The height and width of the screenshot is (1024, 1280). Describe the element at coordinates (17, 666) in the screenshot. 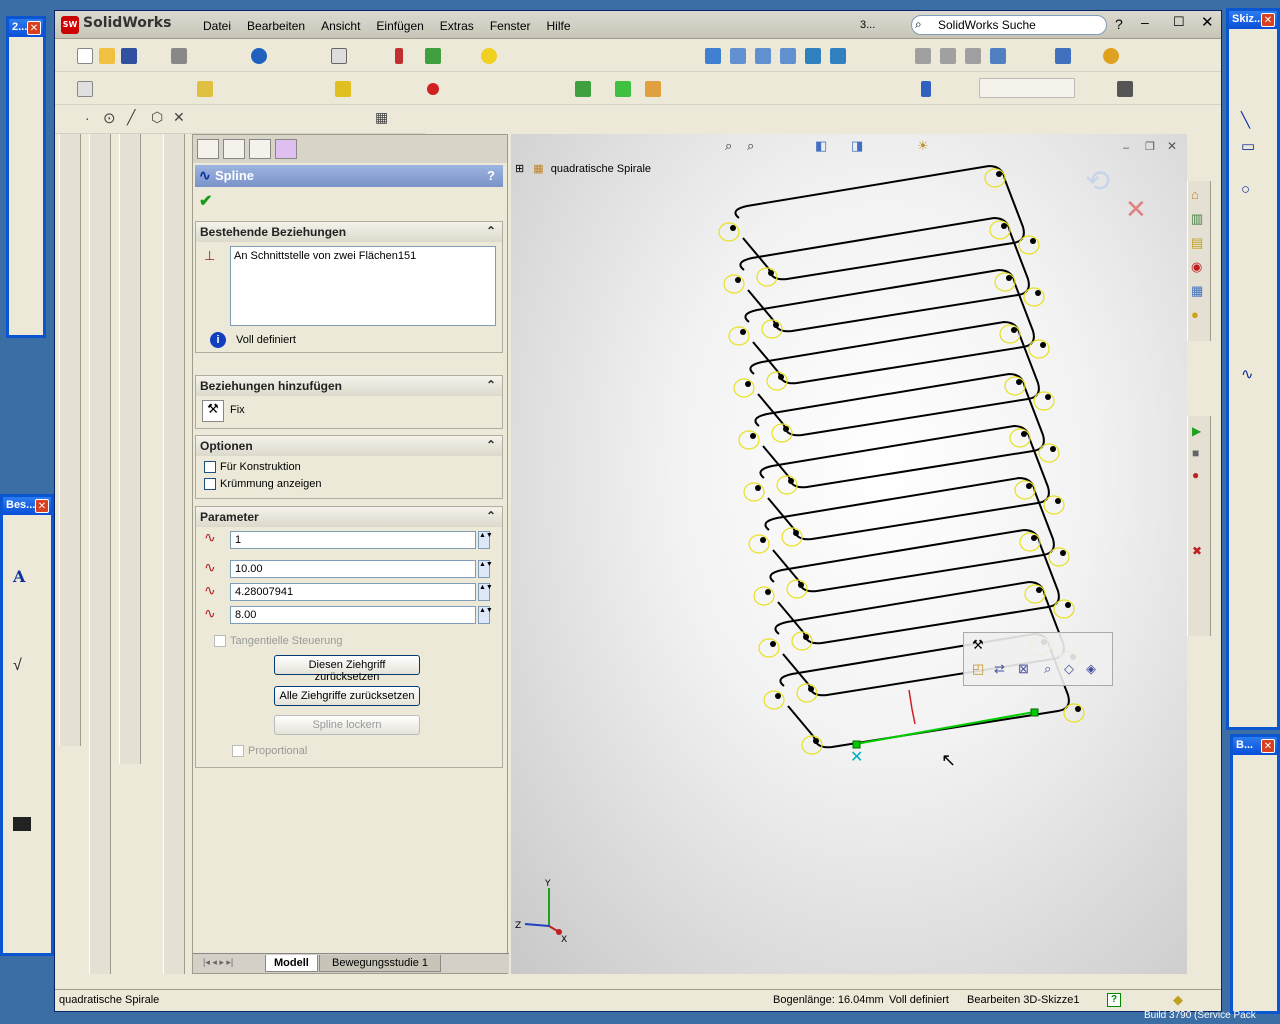

I see `check-icon: √` at that location.